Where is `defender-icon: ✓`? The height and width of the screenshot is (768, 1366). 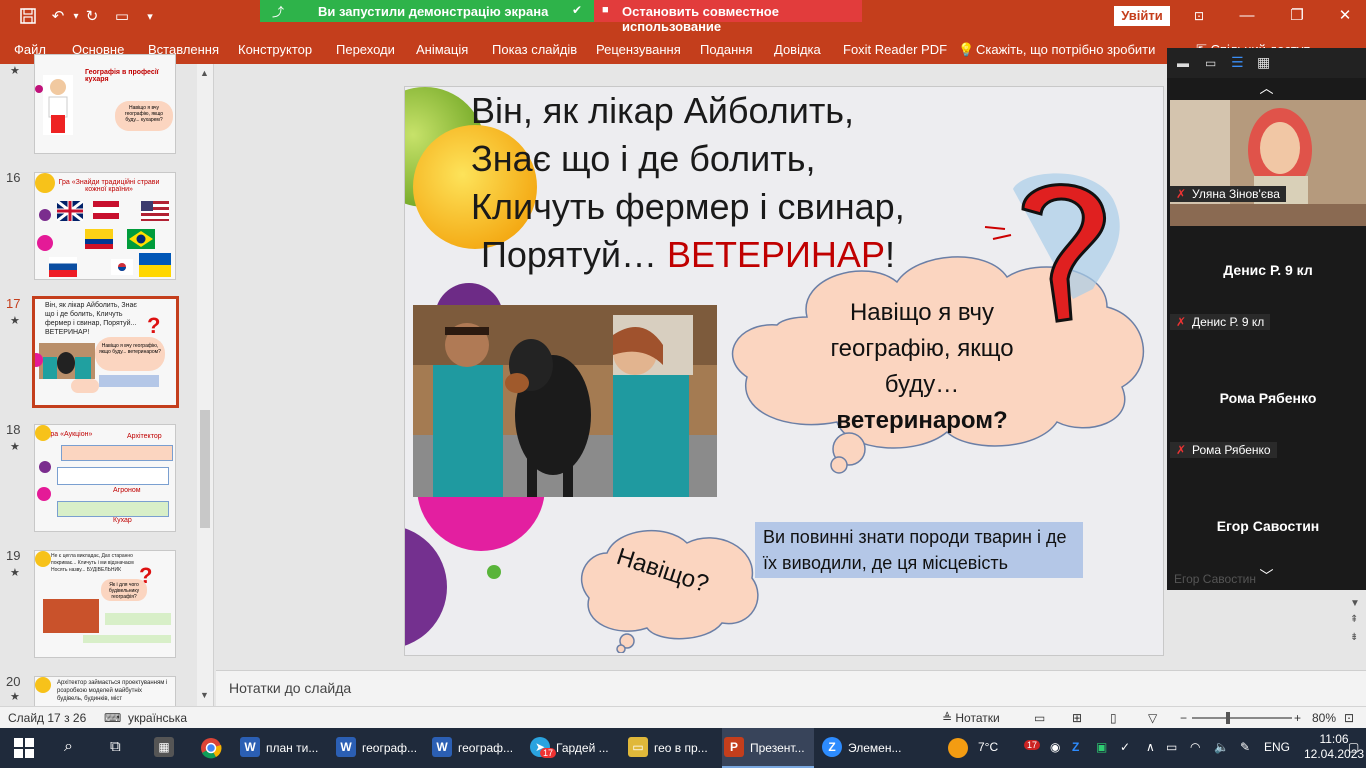 defender-icon: ✓ is located at coordinates (1125, 747).